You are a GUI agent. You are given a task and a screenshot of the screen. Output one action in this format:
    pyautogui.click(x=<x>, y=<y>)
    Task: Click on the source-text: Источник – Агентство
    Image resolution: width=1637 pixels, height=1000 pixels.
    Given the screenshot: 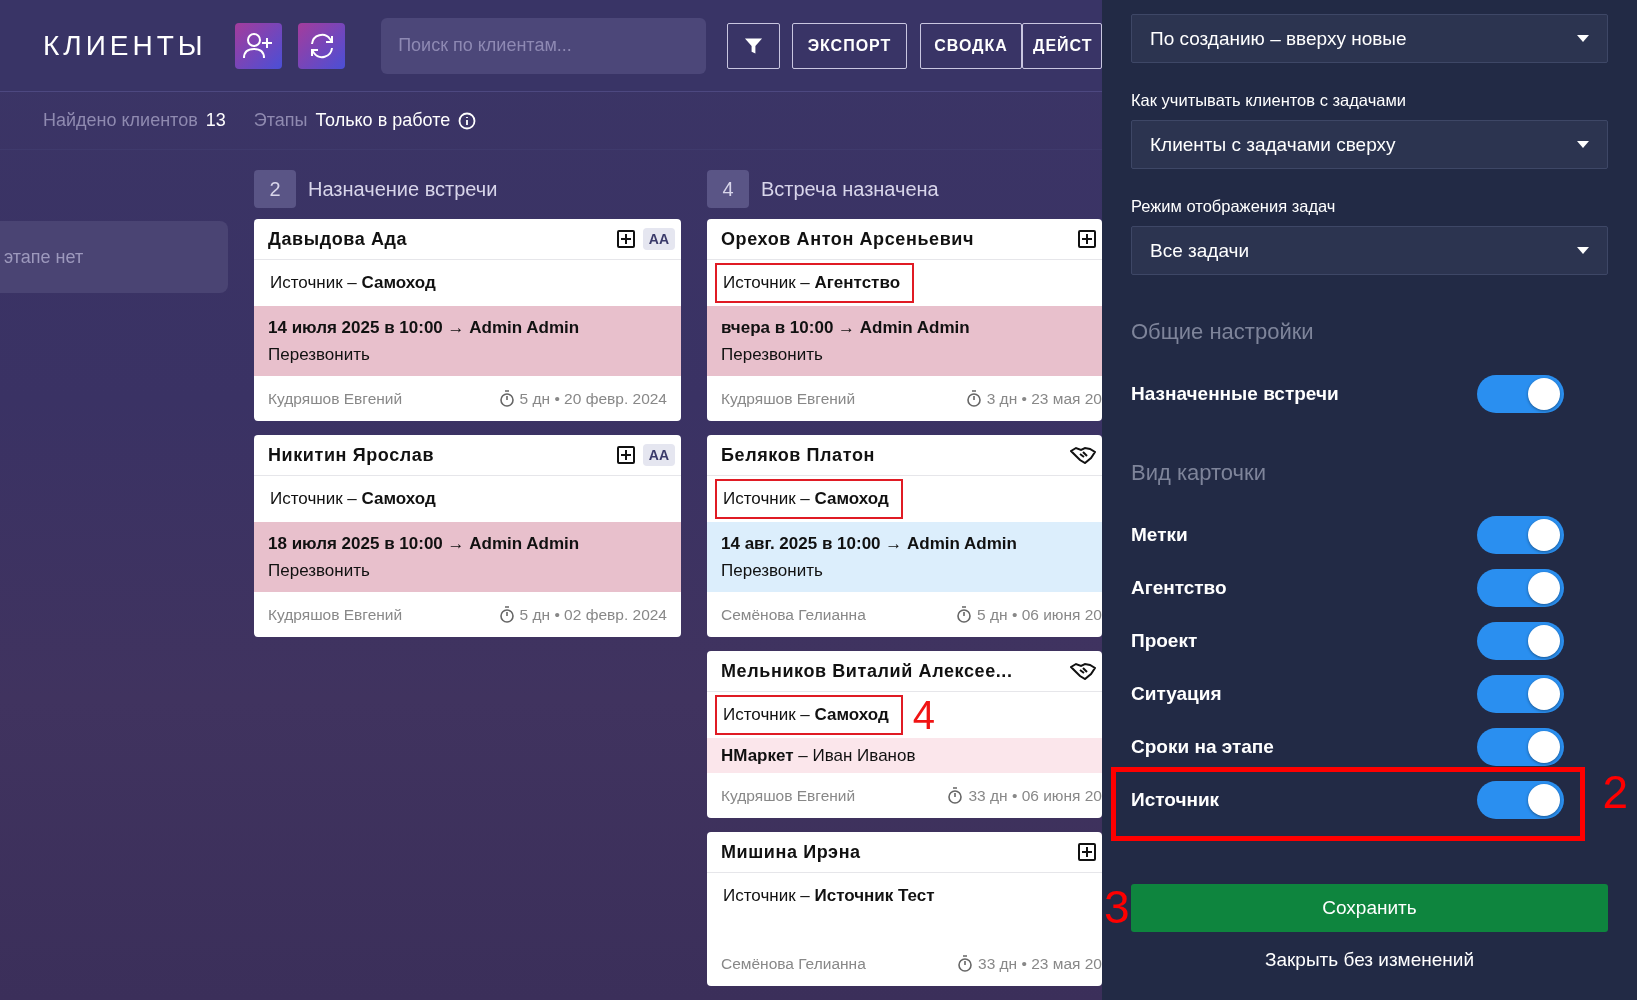 What is the action you would take?
    pyautogui.click(x=815, y=283)
    